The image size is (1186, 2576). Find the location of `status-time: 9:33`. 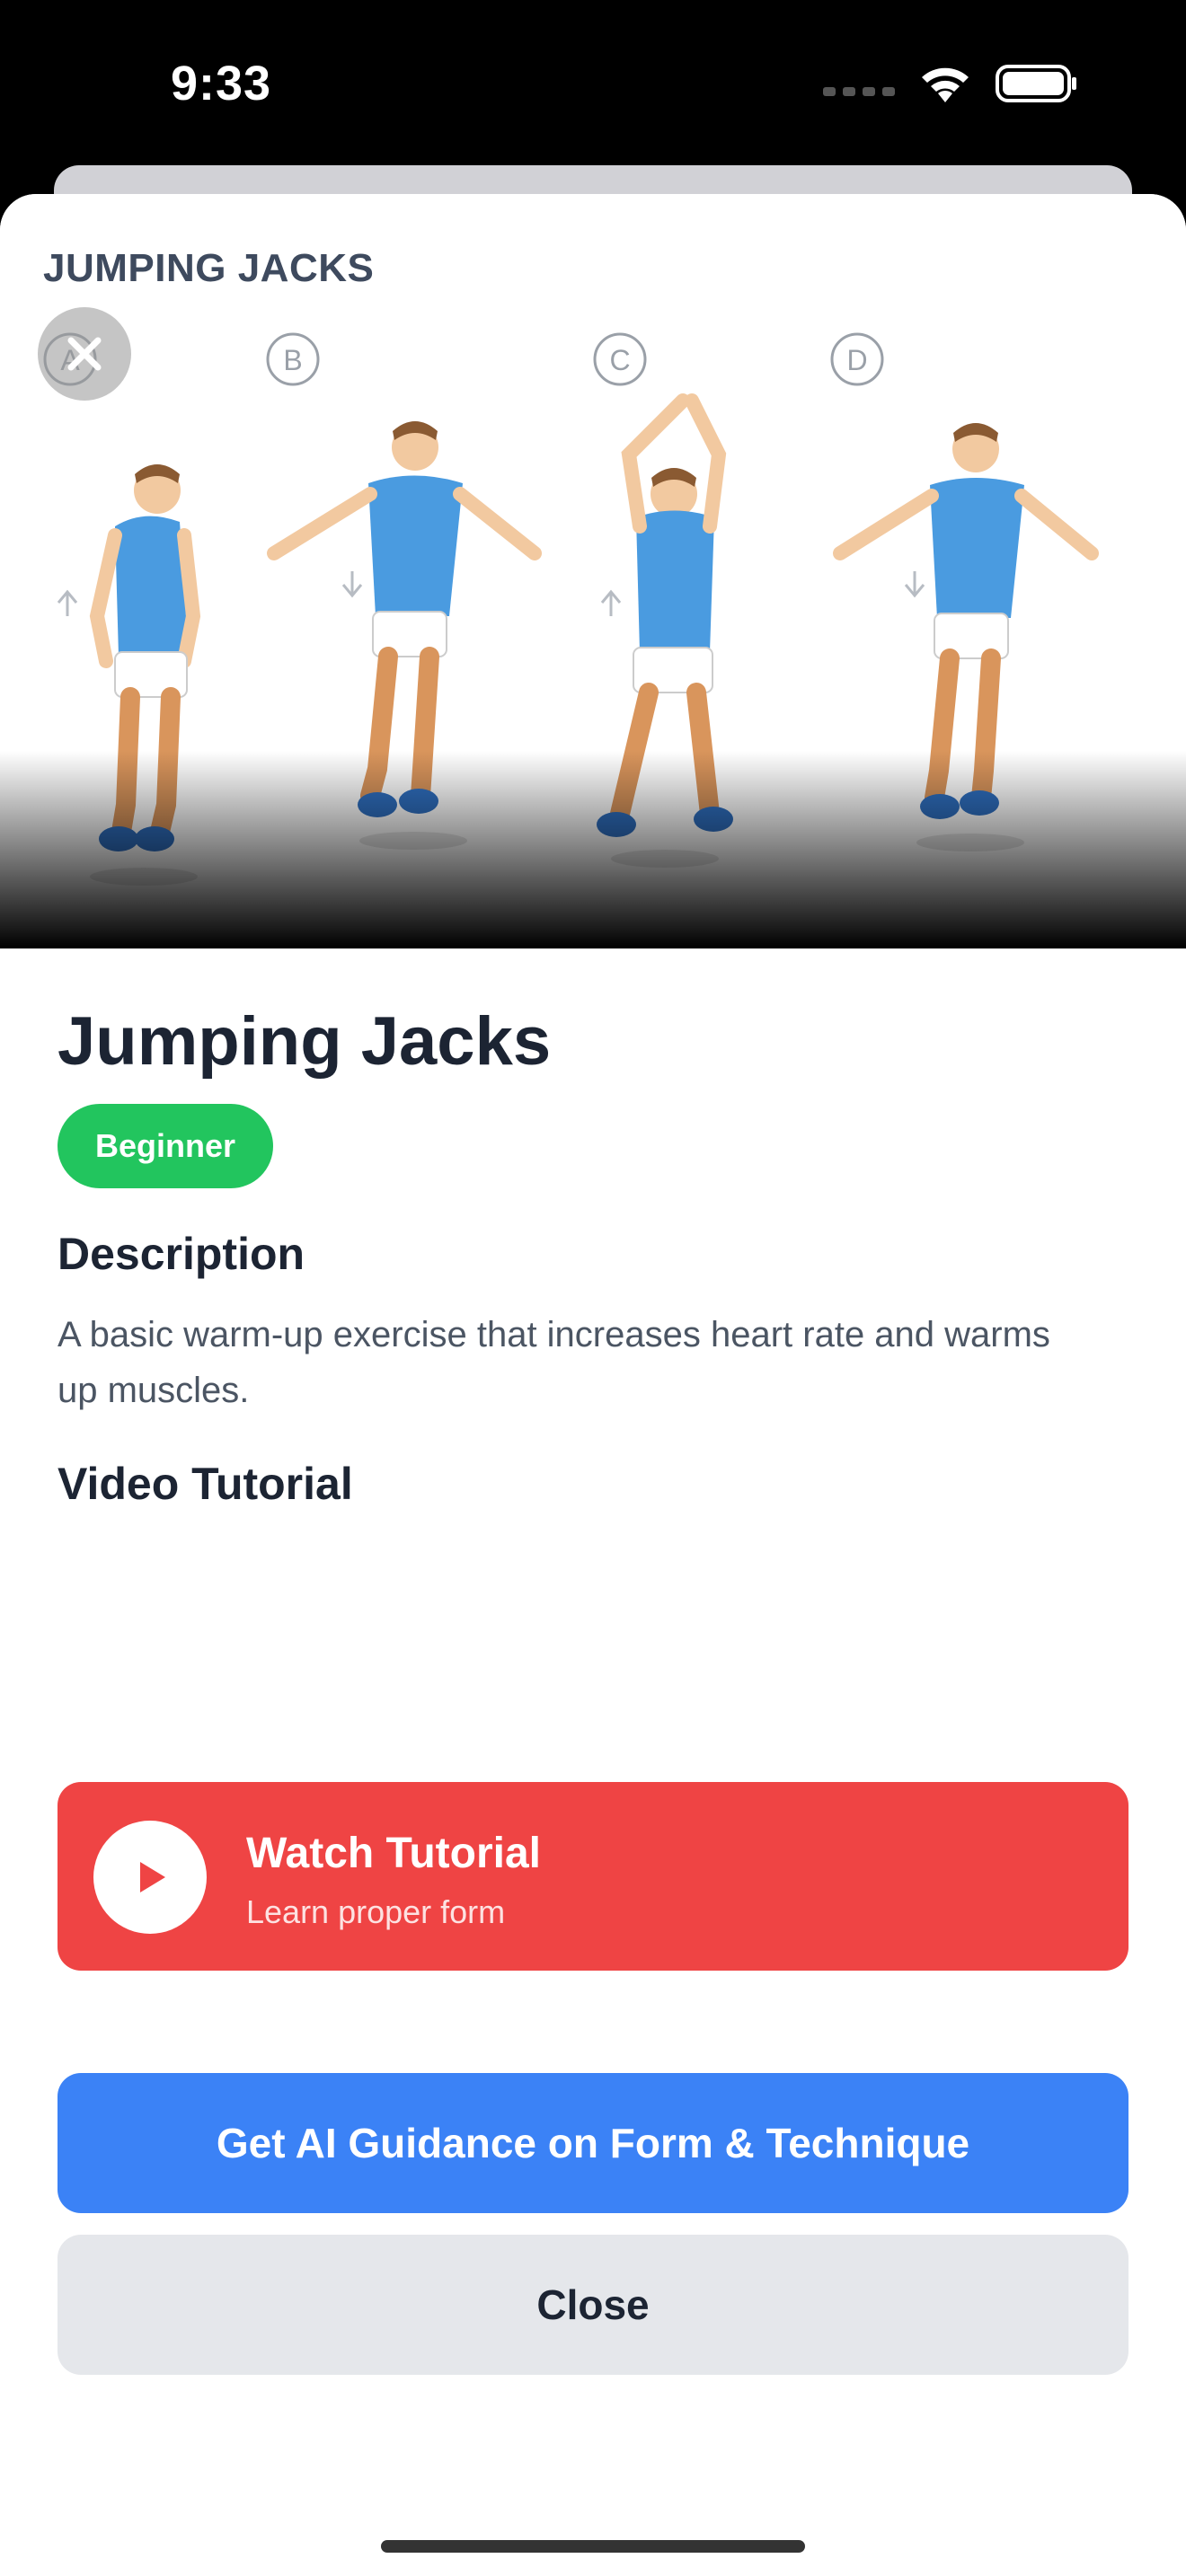

status-time: 9:33 is located at coordinates (221, 83).